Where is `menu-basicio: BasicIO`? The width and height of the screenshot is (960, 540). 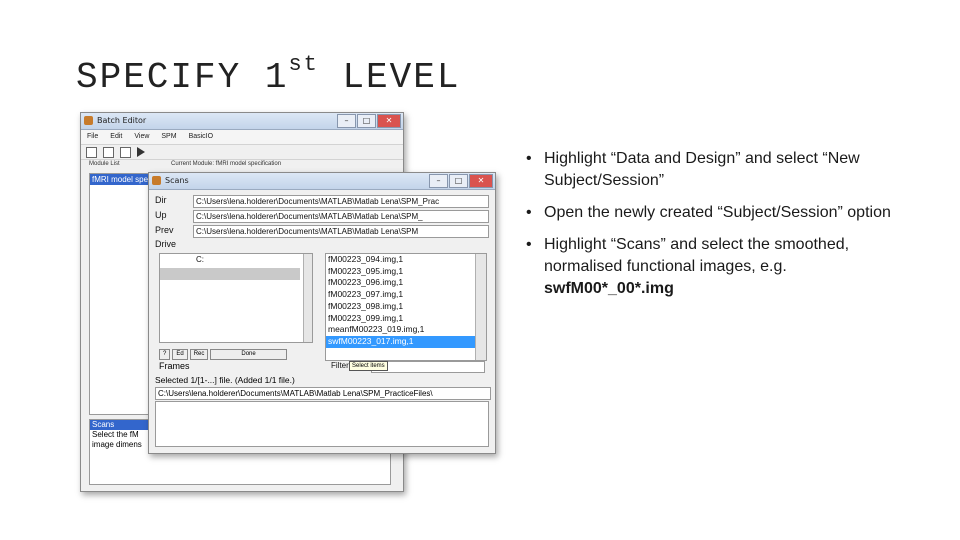 menu-basicio: BasicIO is located at coordinates (201, 137).